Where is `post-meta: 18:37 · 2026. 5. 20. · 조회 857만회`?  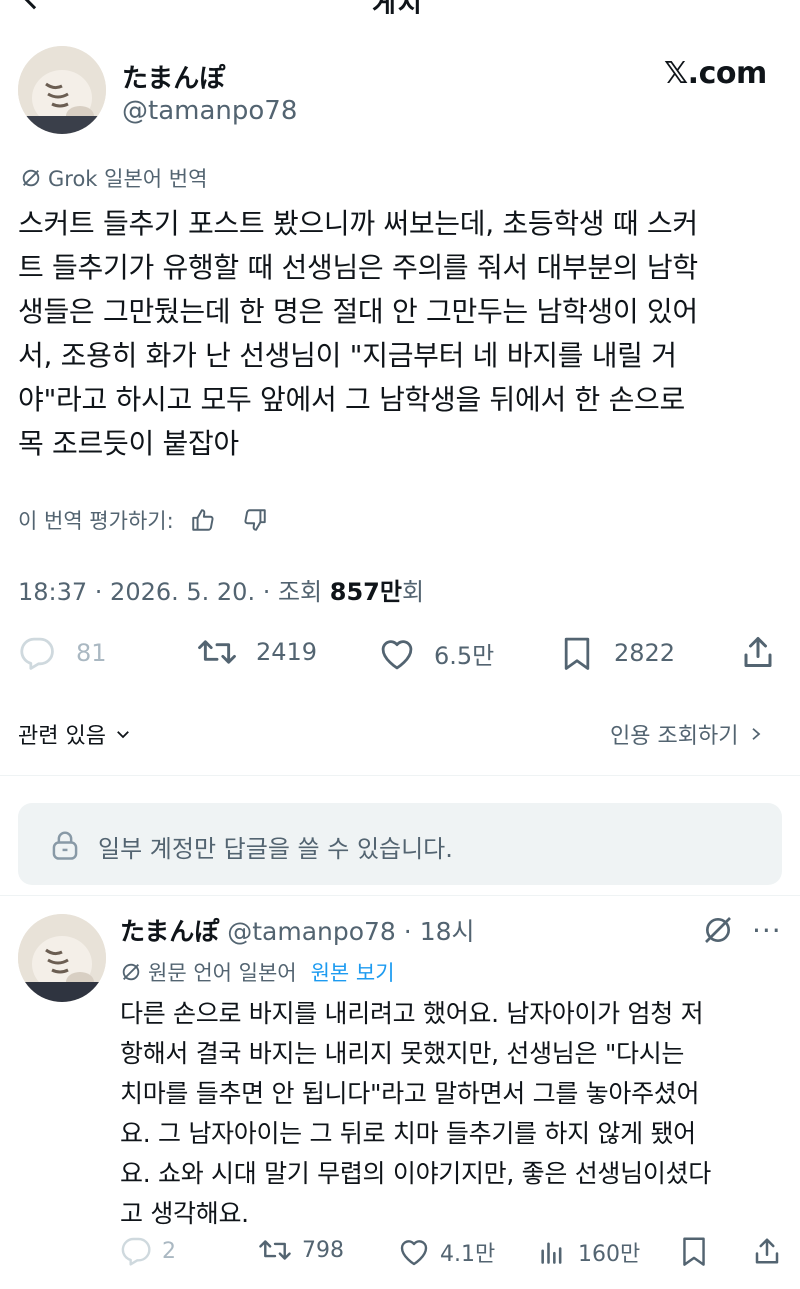
post-meta: 18:37 · 2026. 5. 20. · 조회 857만회 is located at coordinates (221, 589).